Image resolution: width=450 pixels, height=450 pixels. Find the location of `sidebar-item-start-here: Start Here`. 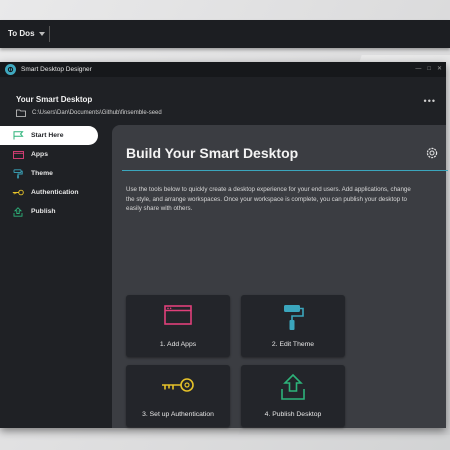

sidebar-item-start-here: Start Here is located at coordinates (49, 135).